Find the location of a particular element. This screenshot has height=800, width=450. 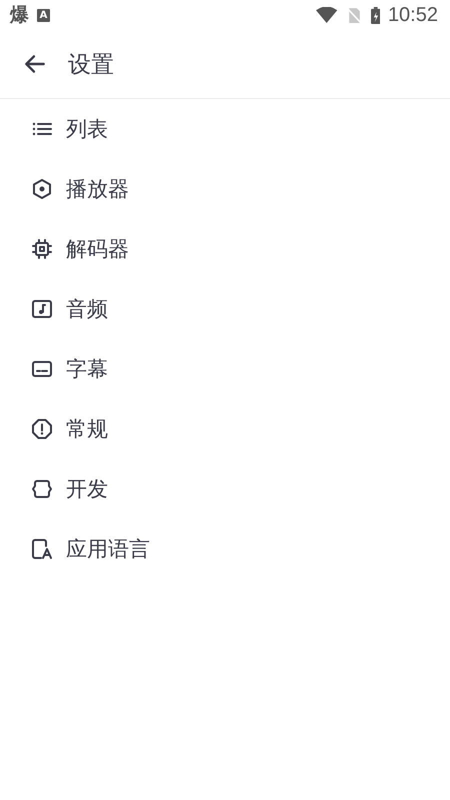

music-note-icon is located at coordinates (42, 309).